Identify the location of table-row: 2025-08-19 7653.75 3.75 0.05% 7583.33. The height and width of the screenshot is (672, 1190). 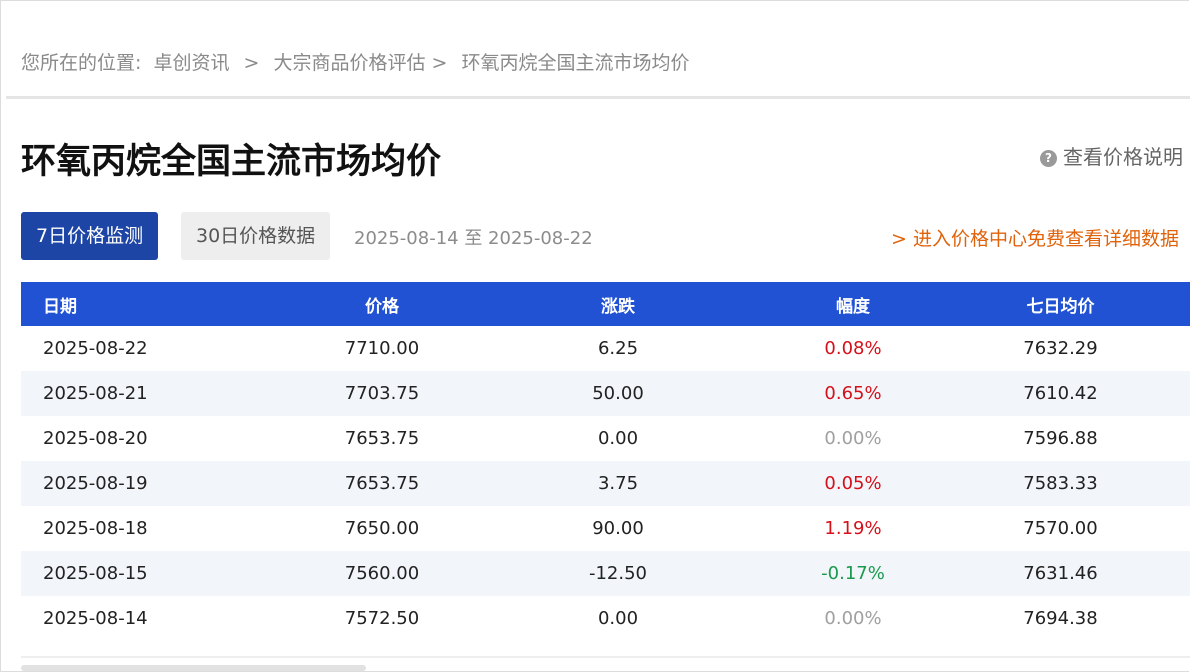
(605, 483).